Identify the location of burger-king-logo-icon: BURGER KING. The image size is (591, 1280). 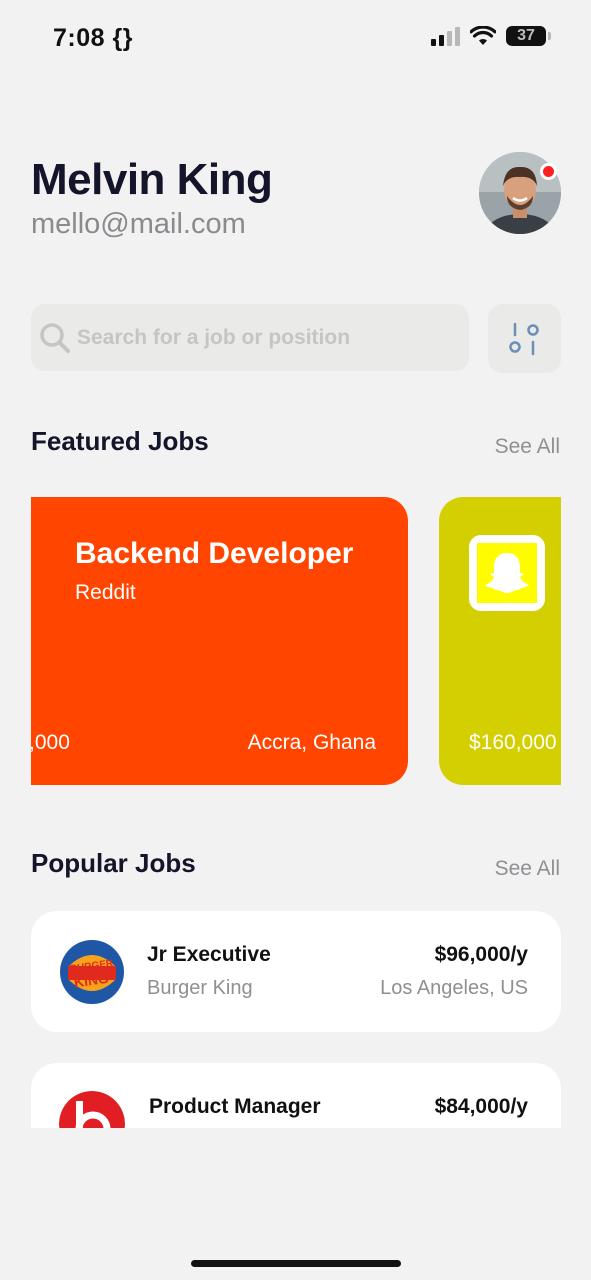
(92, 972).